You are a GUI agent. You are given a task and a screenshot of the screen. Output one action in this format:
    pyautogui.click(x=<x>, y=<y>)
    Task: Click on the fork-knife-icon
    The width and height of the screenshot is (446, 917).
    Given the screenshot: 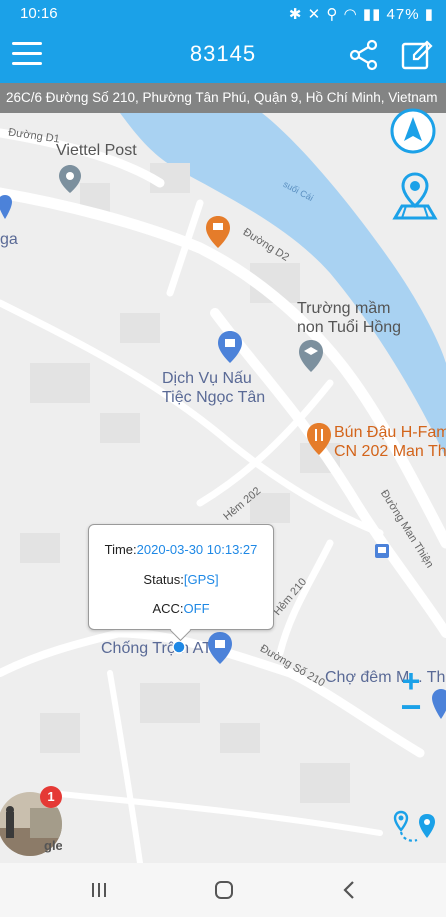 What is the action you would take?
    pyautogui.click(x=319, y=439)
    